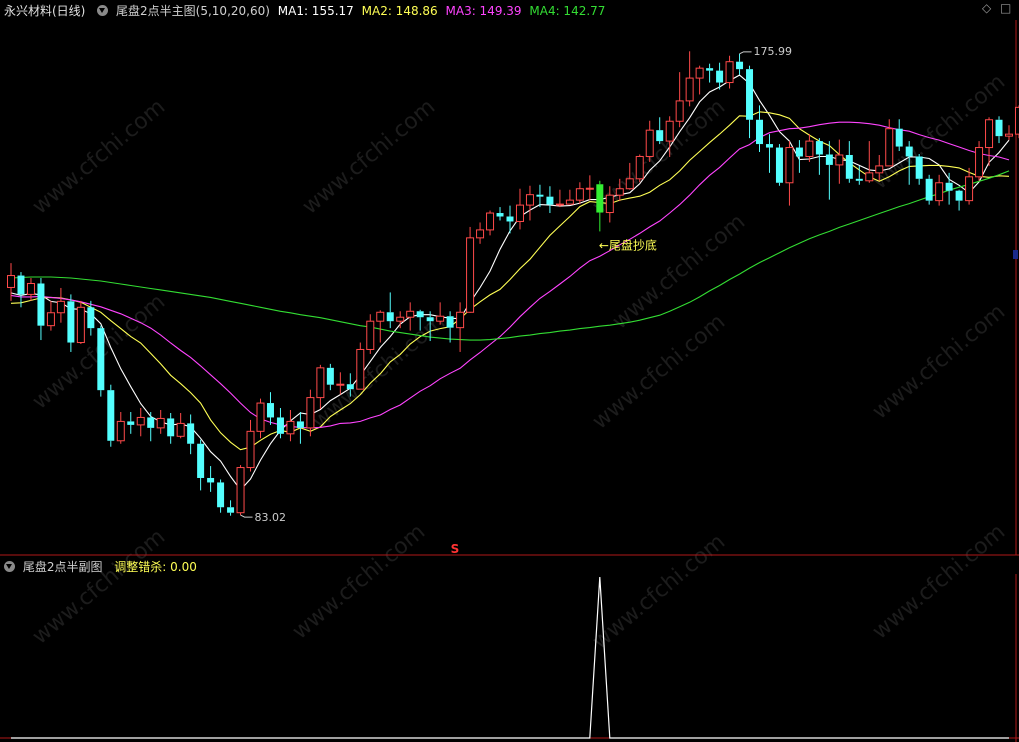 This screenshot has height=742, width=1019. What do you see at coordinates (745, 53) in the screenshot?
I see `high-label-arrow` at bounding box center [745, 53].